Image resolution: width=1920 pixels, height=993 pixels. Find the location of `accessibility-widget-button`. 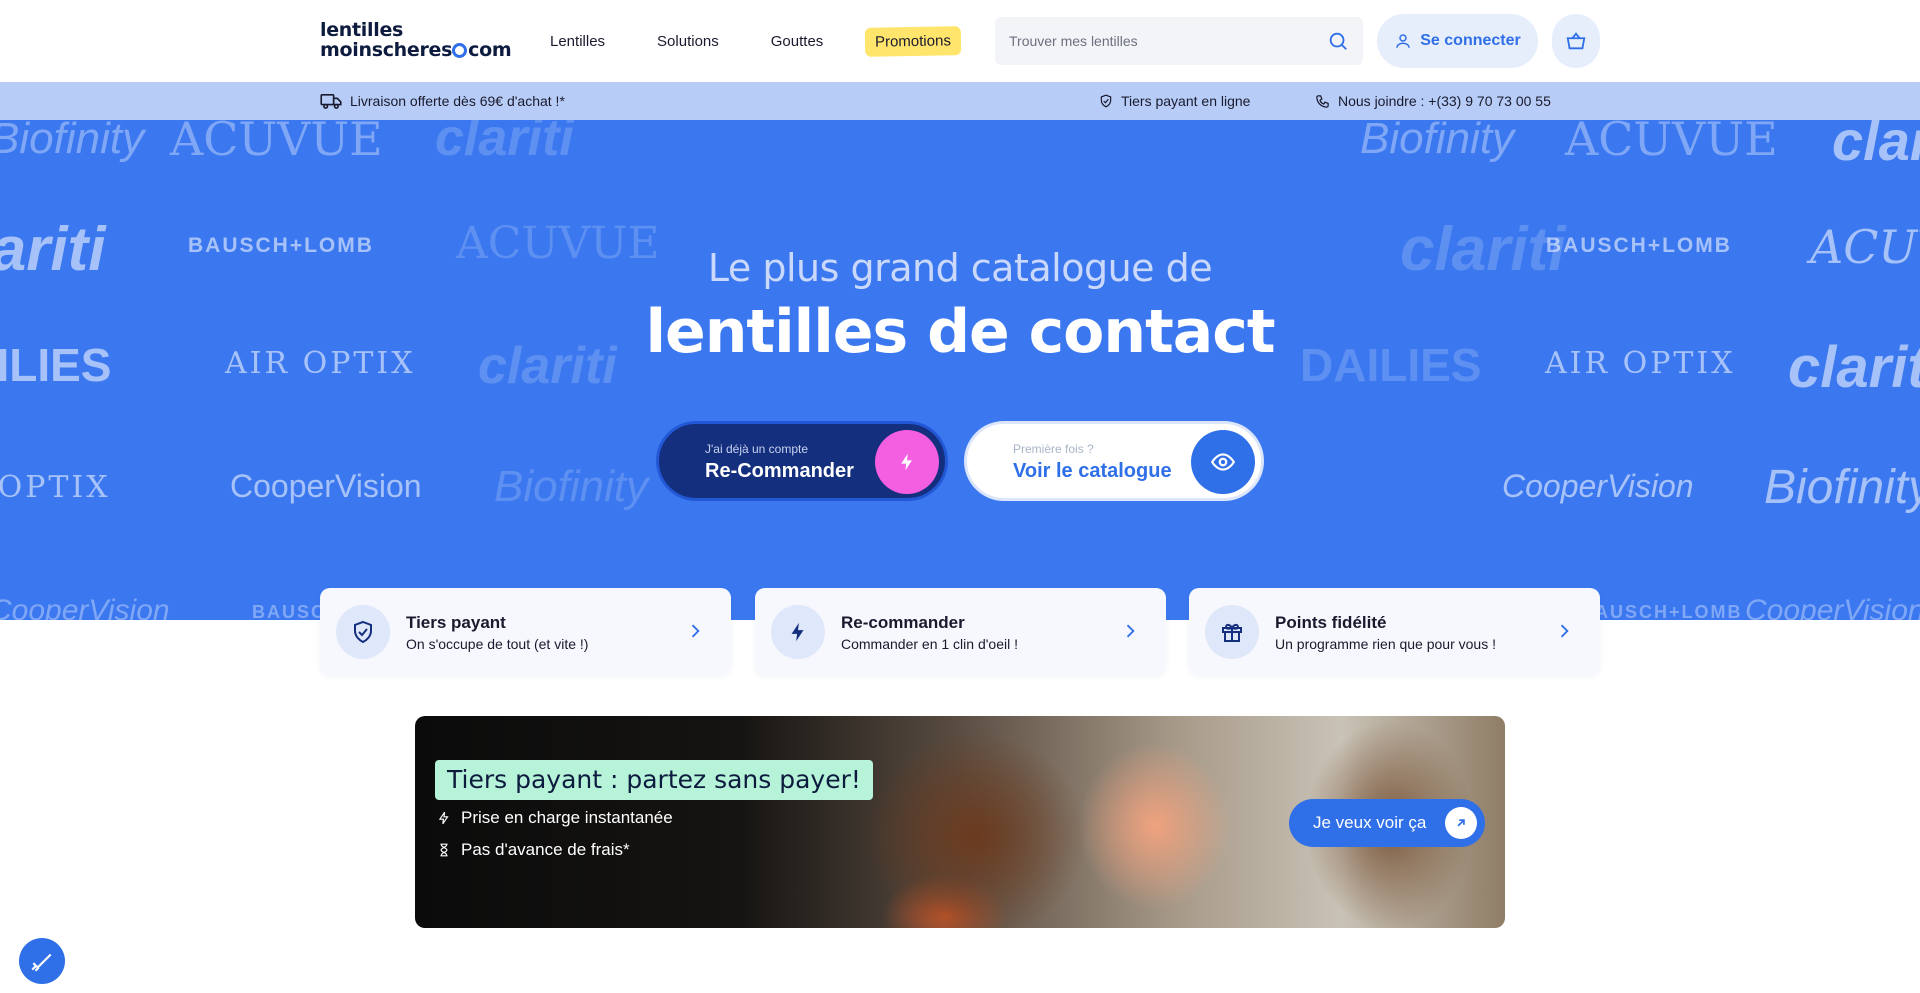

accessibility-widget-button is located at coordinates (42, 961).